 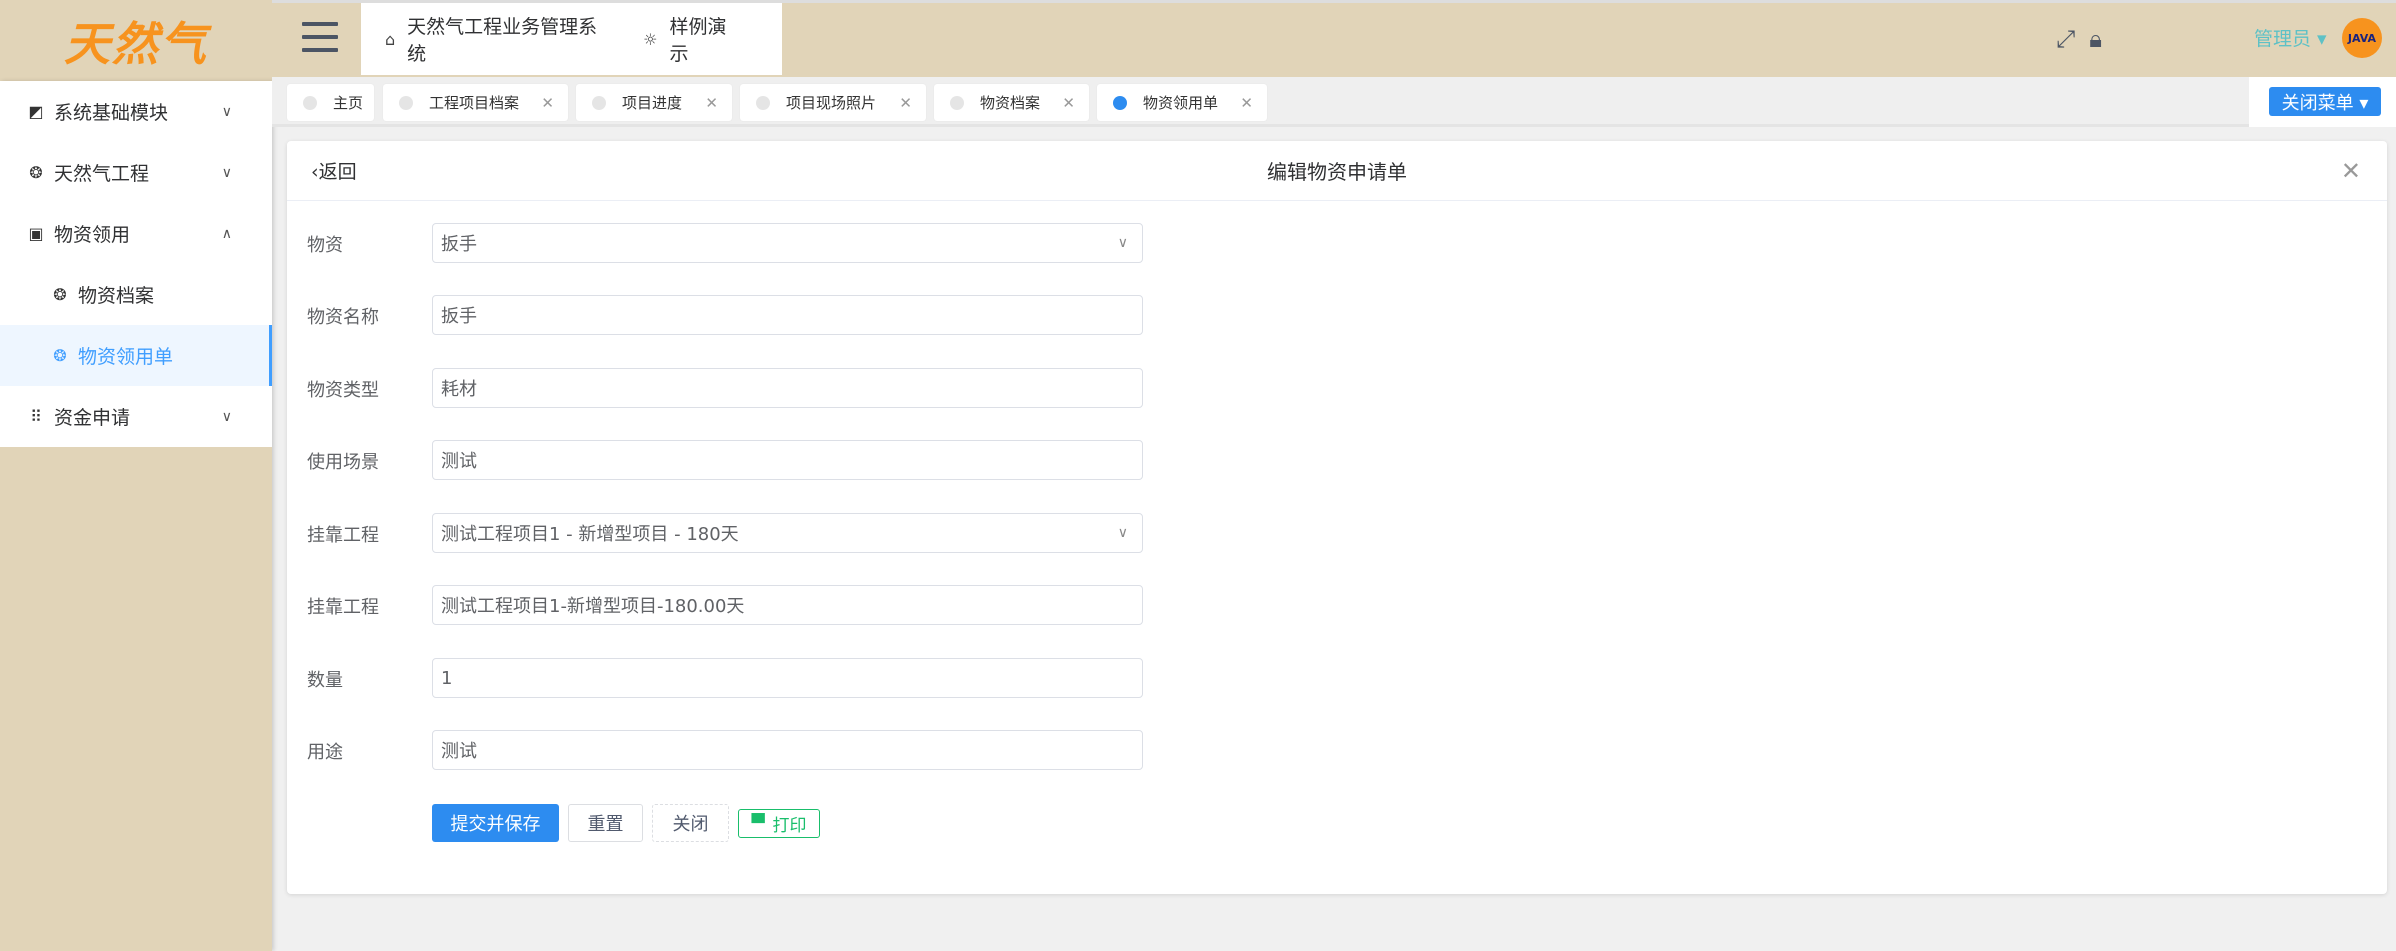 What do you see at coordinates (1334, 102) in the screenshot?
I see `tabs-bar: 主页 工程项目档案 ✕ 项目进度 ✕ 项目现场照片 ✕ 物资档案 ✕ 物资领用单 ✕` at bounding box center [1334, 102].